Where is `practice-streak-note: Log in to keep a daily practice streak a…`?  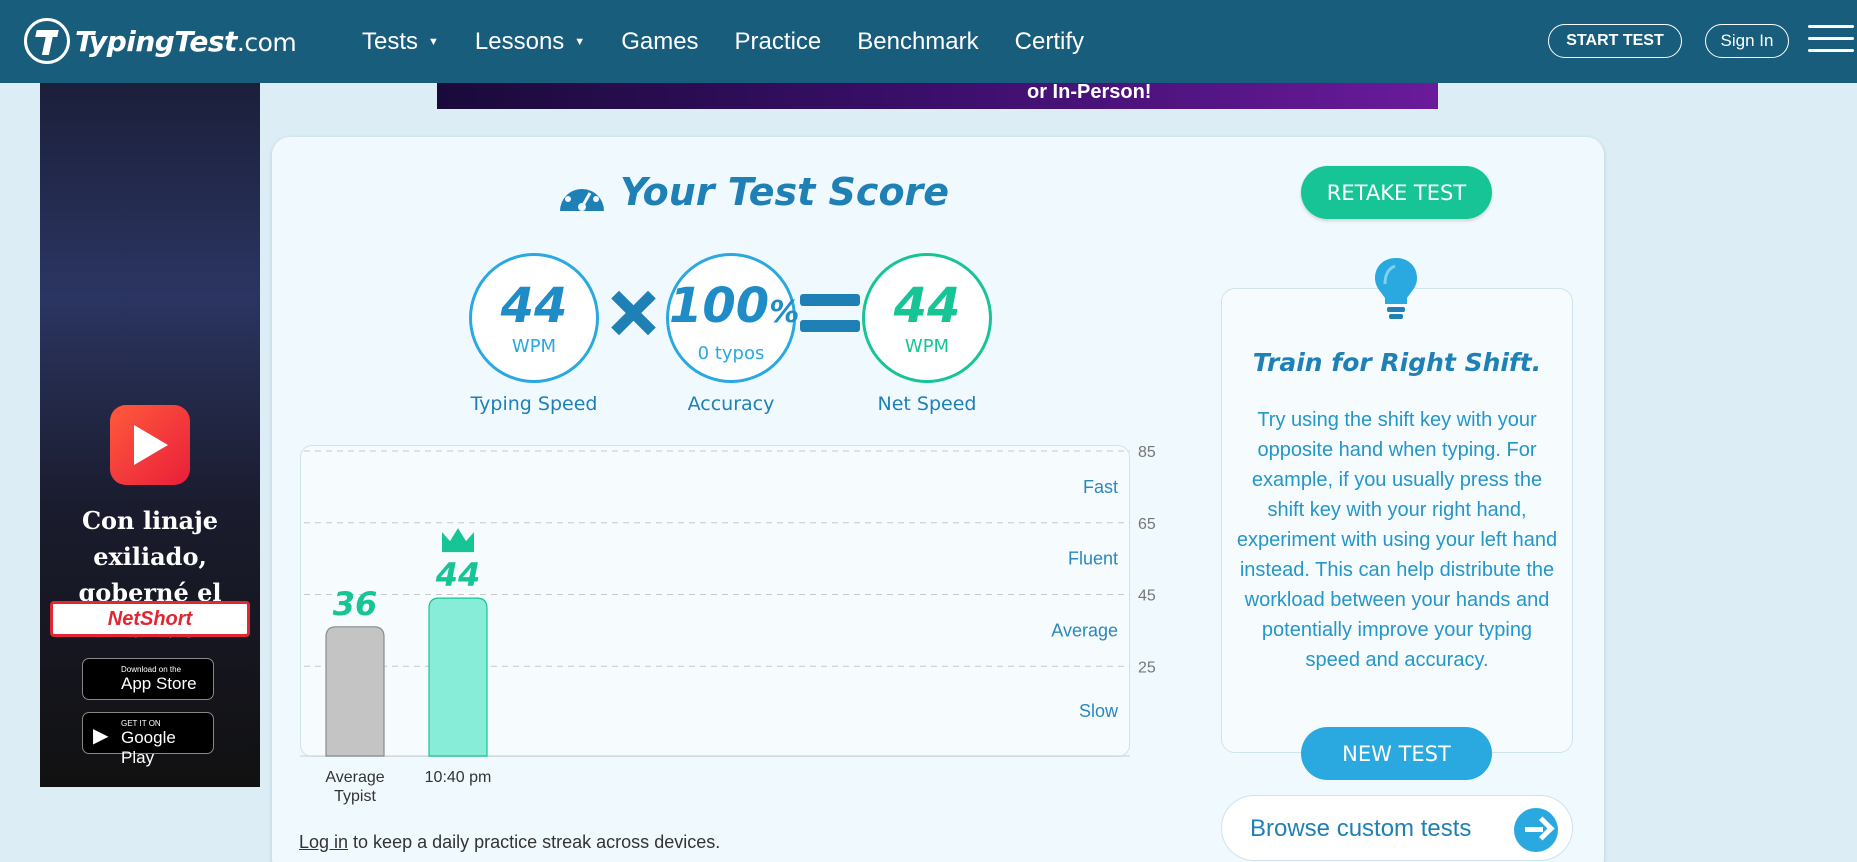 practice-streak-note: Log in to keep a daily practice streak a… is located at coordinates (510, 842).